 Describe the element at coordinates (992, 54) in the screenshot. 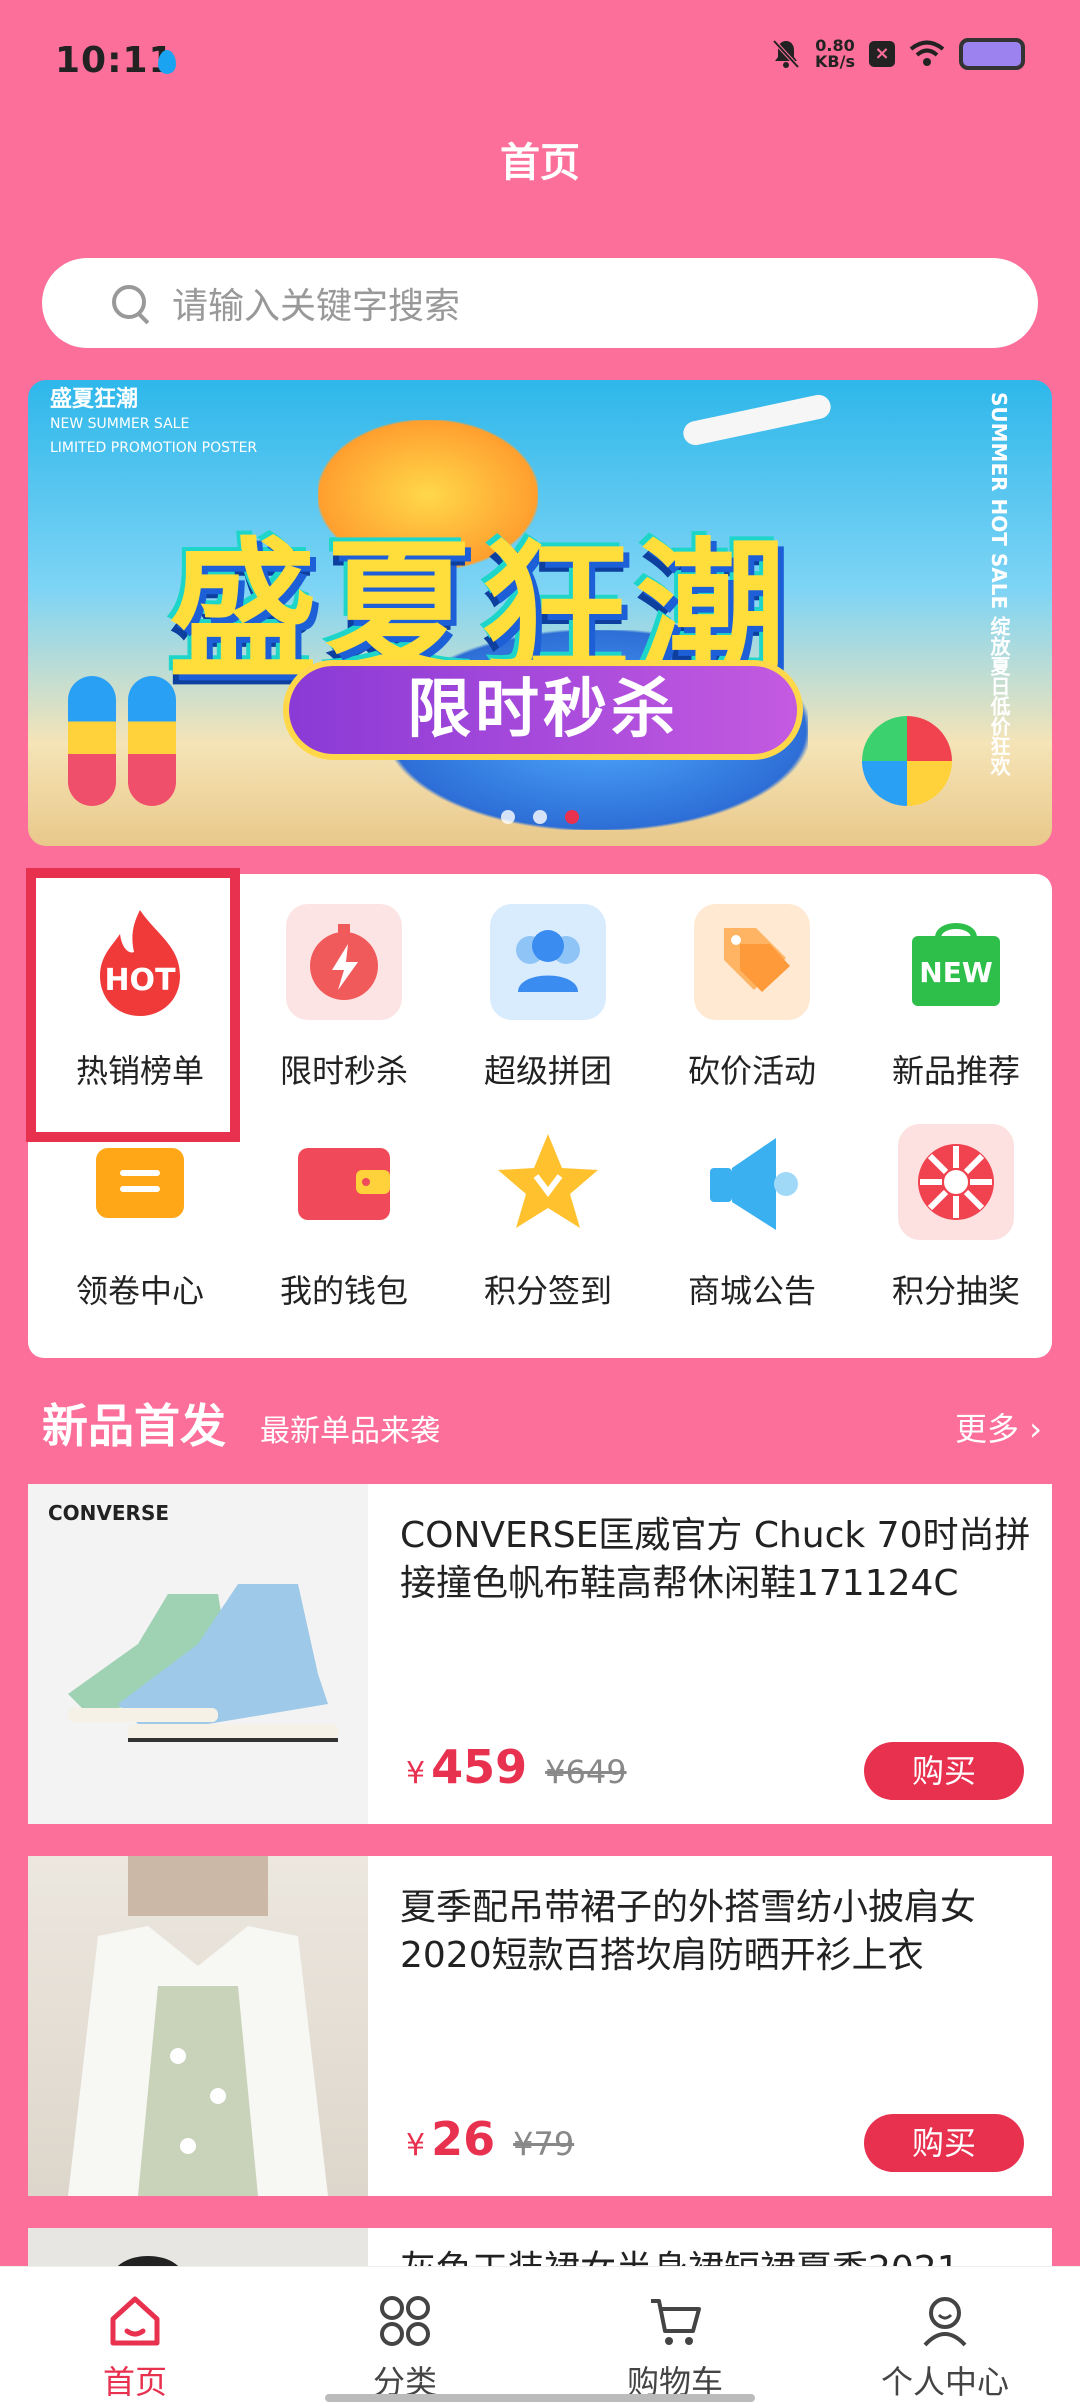

I see `battery-icon` at that location.